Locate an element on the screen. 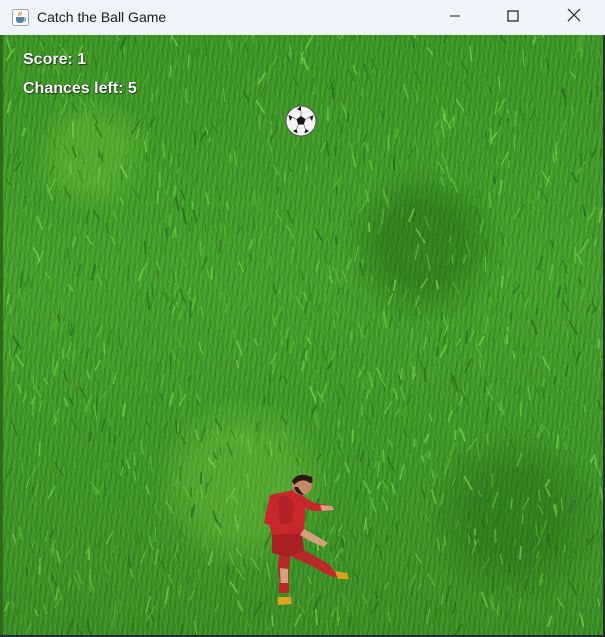 Image resolution: width=605 pixels, height=637 pixels. soccer-player-icon is located at coordinates (306, 539).